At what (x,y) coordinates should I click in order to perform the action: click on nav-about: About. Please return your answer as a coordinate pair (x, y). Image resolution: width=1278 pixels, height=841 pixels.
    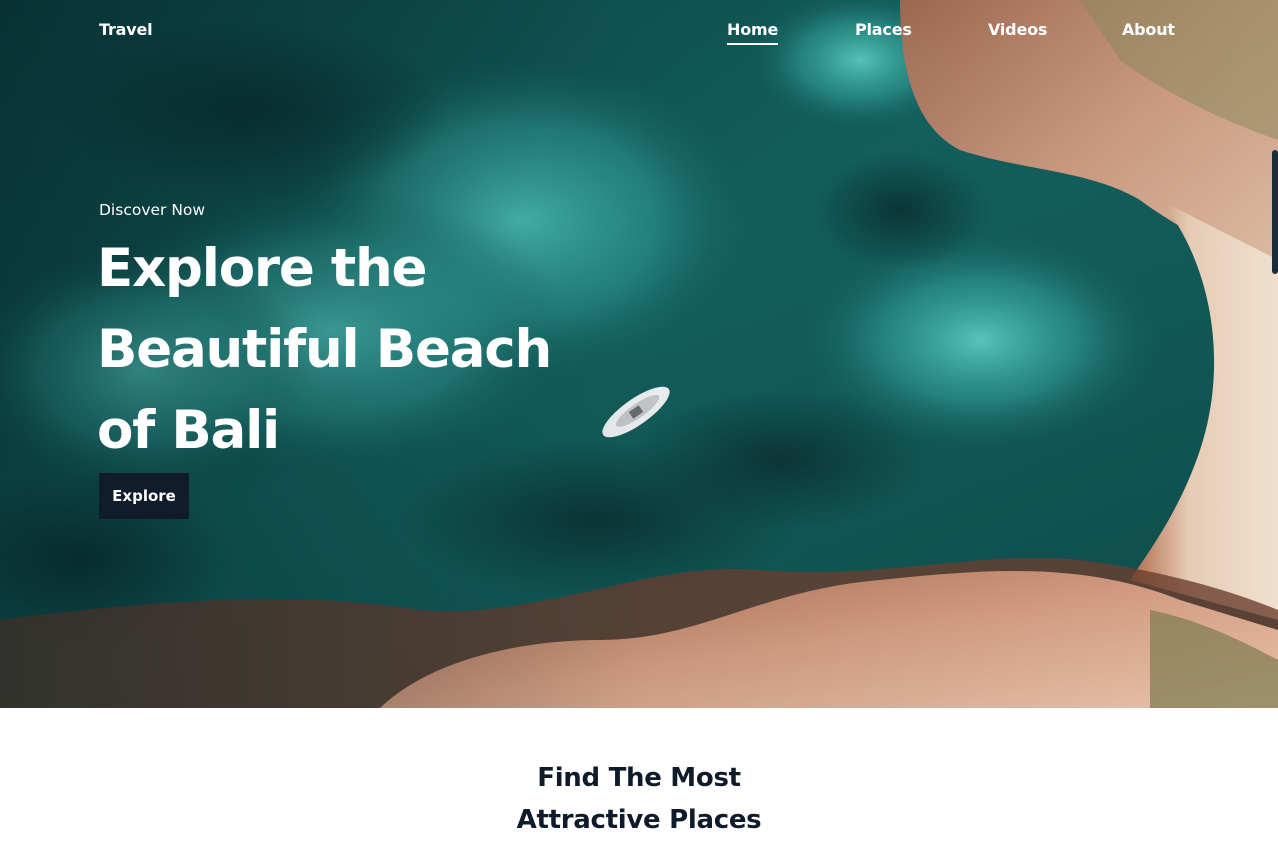
    Looking at the image, I should click on (1148, 29).